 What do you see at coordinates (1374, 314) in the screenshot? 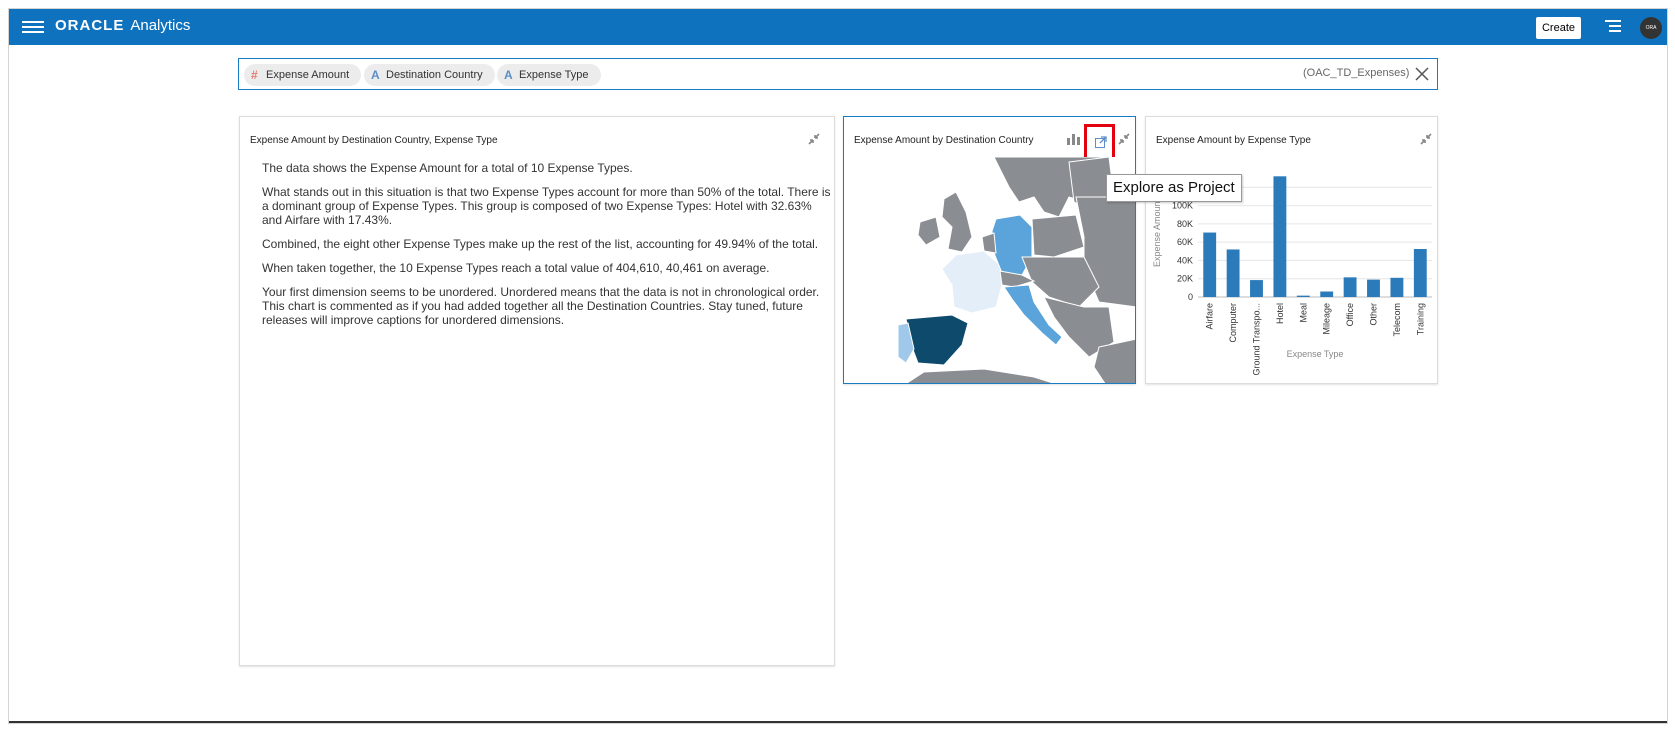
I see `x-tick-label: Other` at bounding box center [1374, 314].